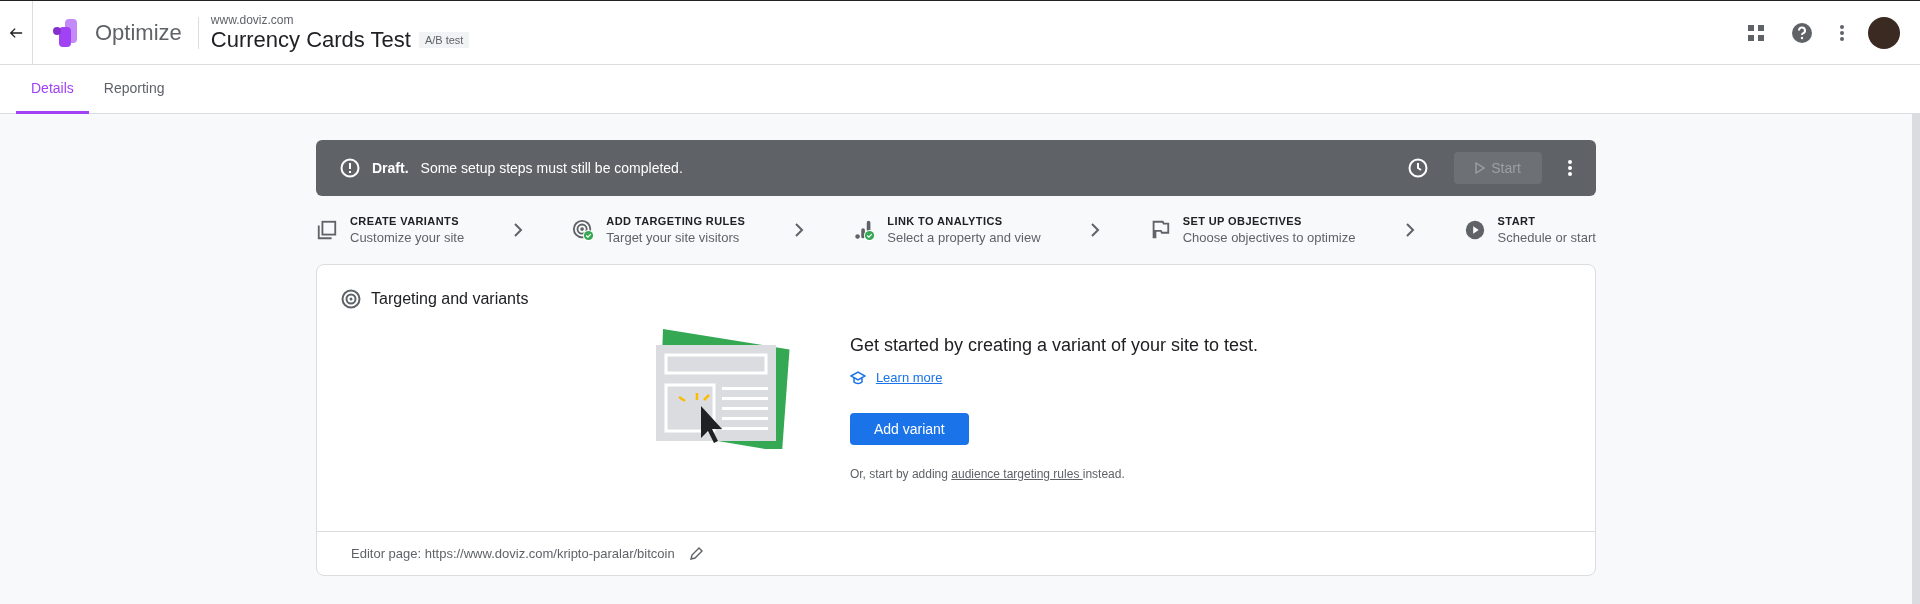  What do you see at coordinates (407, 237) in the screenshot?
I see `step-subtitle: Customize your site` at bounding box center [407, 237].